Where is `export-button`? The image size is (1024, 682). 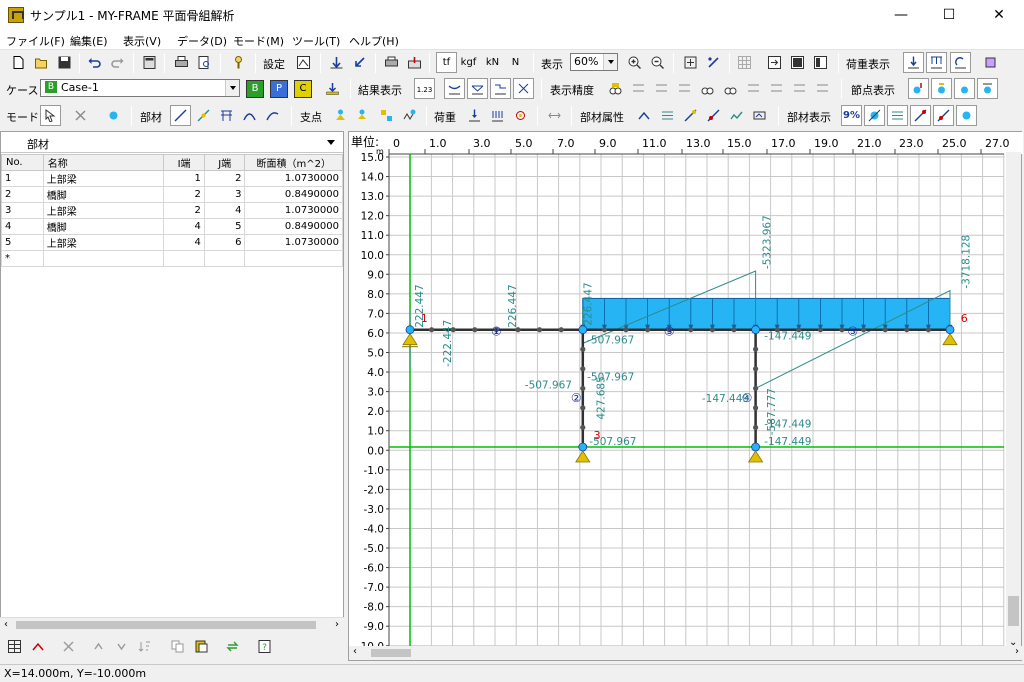 export-button is located at coordinates (414, 62).